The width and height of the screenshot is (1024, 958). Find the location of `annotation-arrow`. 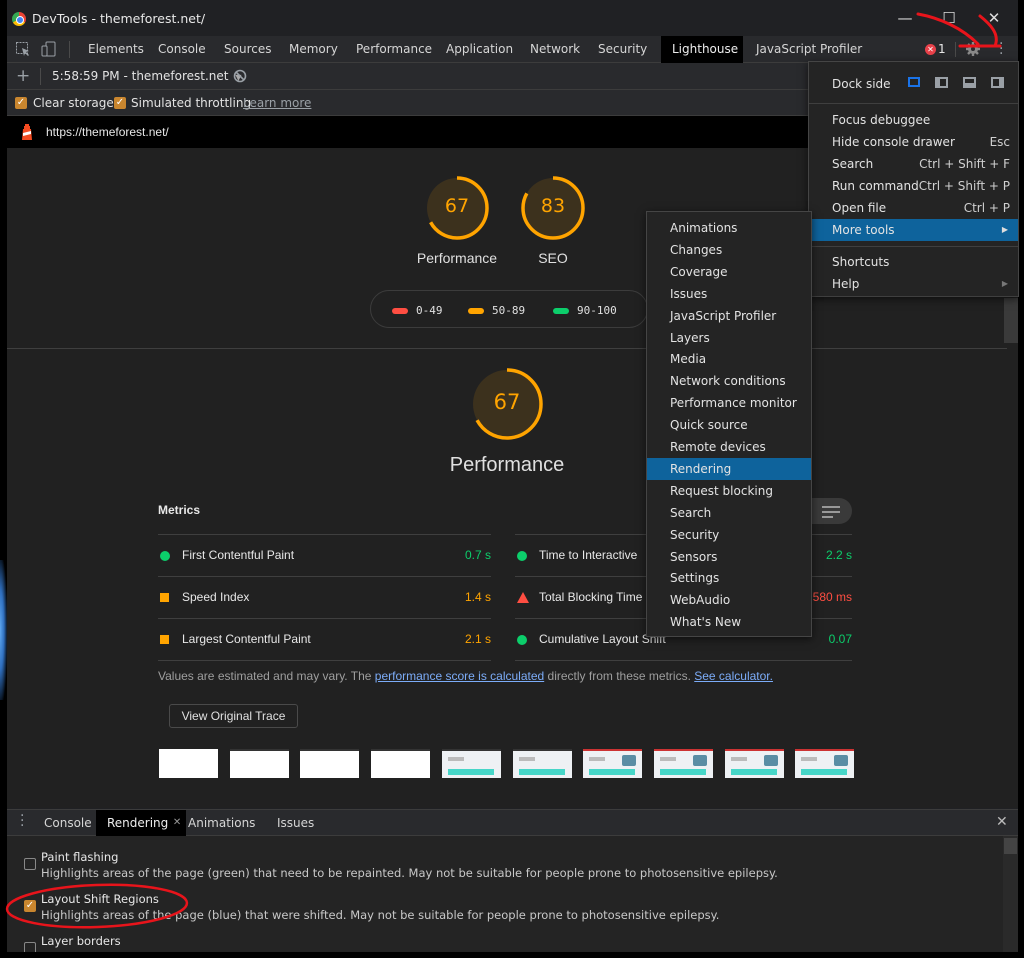

annotation-arrow is located at coordinates (959, 30).